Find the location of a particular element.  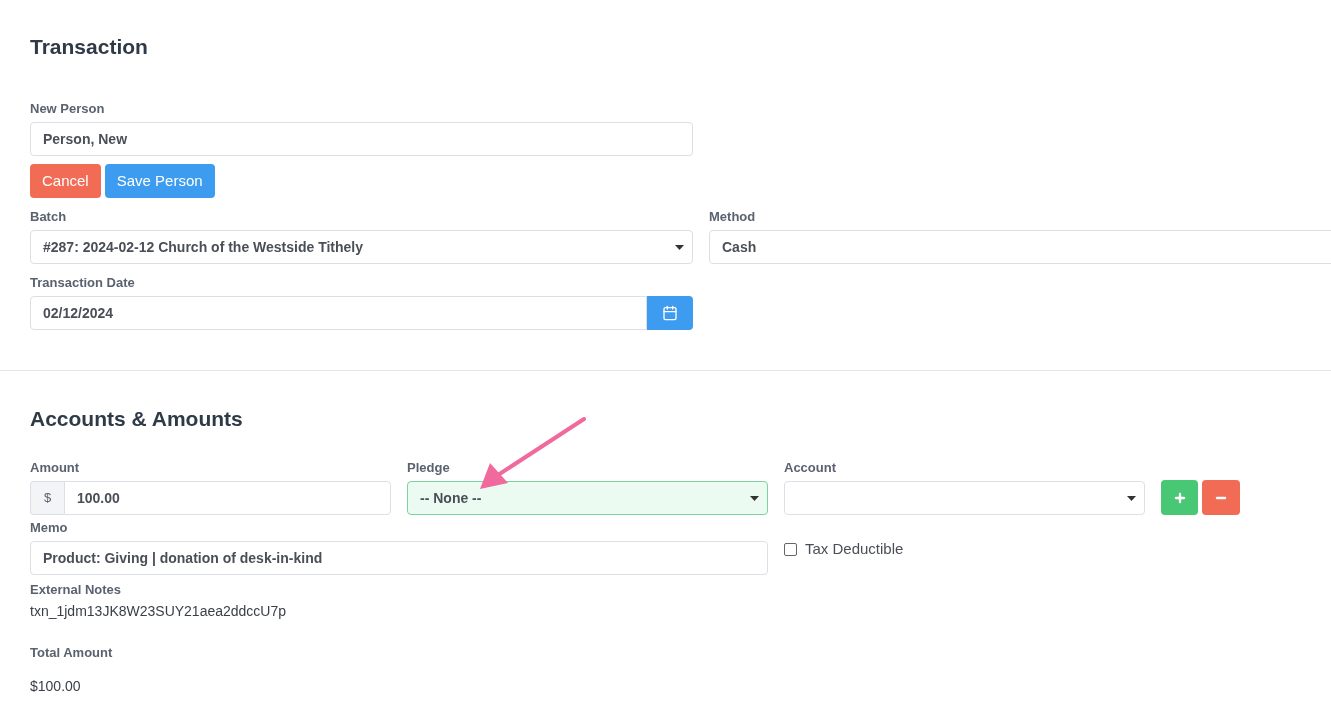

name-field: Person, New is located at coordinates (361, 139).